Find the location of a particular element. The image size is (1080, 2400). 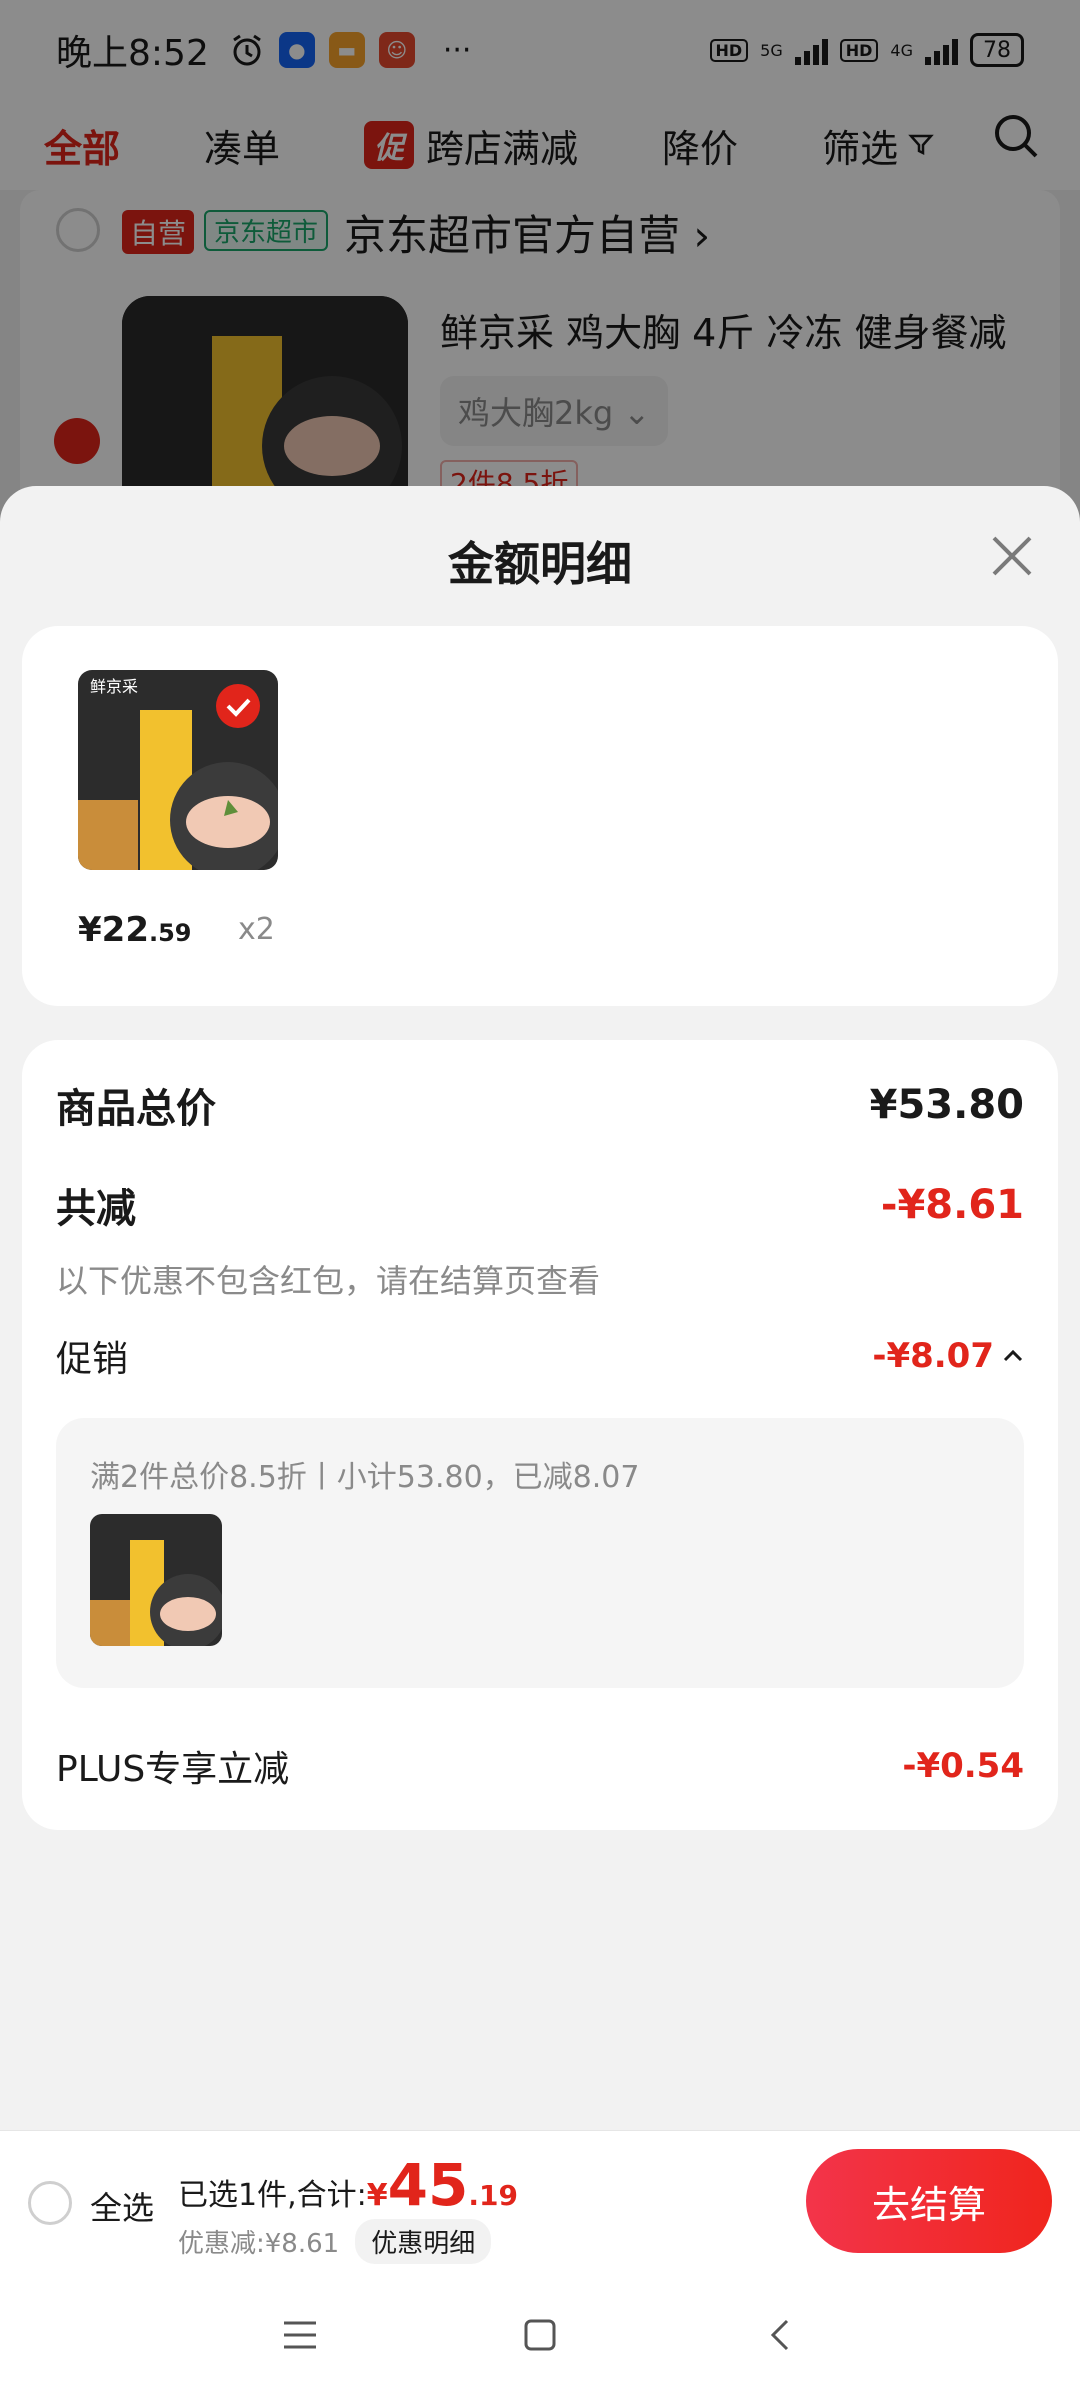

sheet-title: 金额明细 is located at coordinates (540, 564).